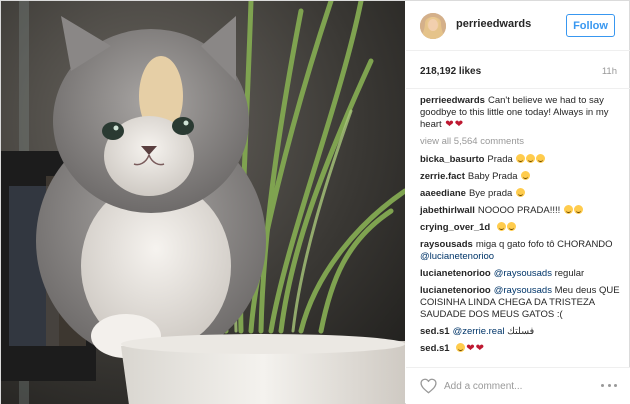 The height and width of the screenshot is (404, 630). Describe the element at coordinates (492, 176) in the screenshot. I see `comment-text: Baby Prada` at that location.